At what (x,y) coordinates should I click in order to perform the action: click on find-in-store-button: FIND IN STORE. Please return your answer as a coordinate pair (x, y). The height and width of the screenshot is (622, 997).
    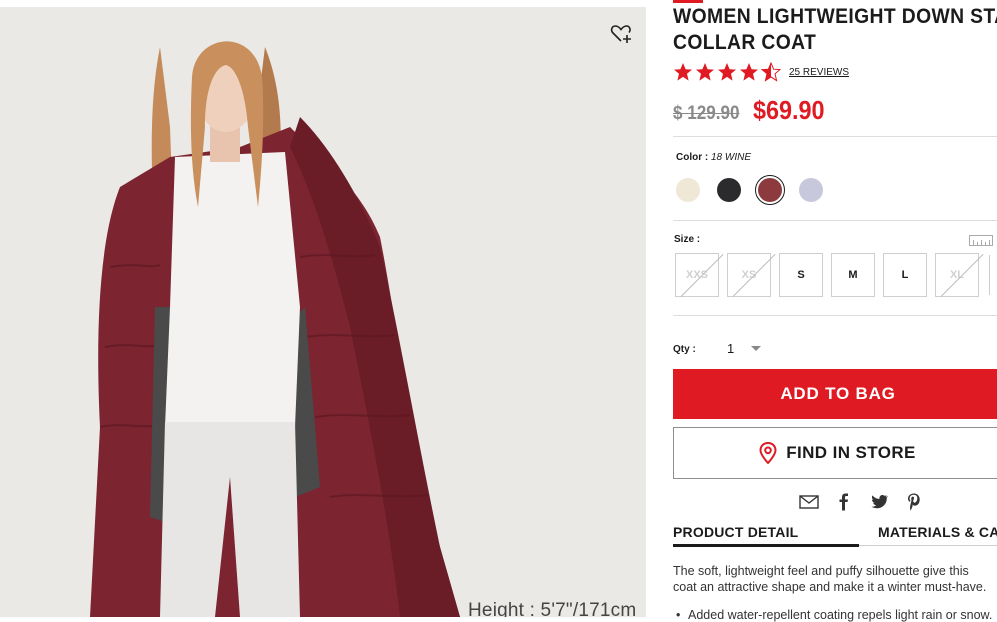
    Looking at the image, I should click on (835, 453).